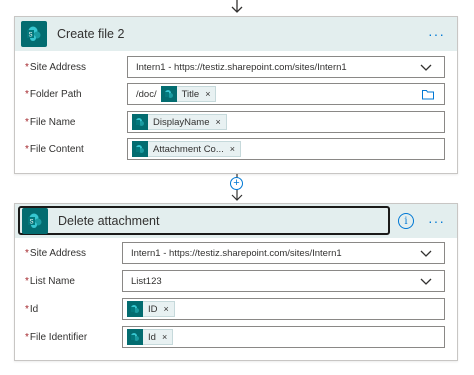 The image size is (474, 375). What do you see at coordinates (55, 94) in the screenshot?
I see `folder-path-label: Folder Path` at bounding box center [55, 94].